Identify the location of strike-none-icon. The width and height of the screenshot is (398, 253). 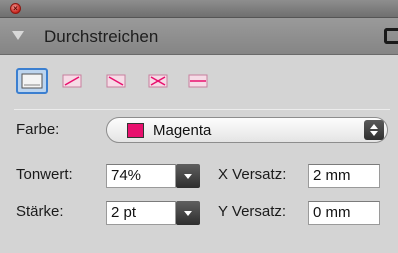
(32, 81).